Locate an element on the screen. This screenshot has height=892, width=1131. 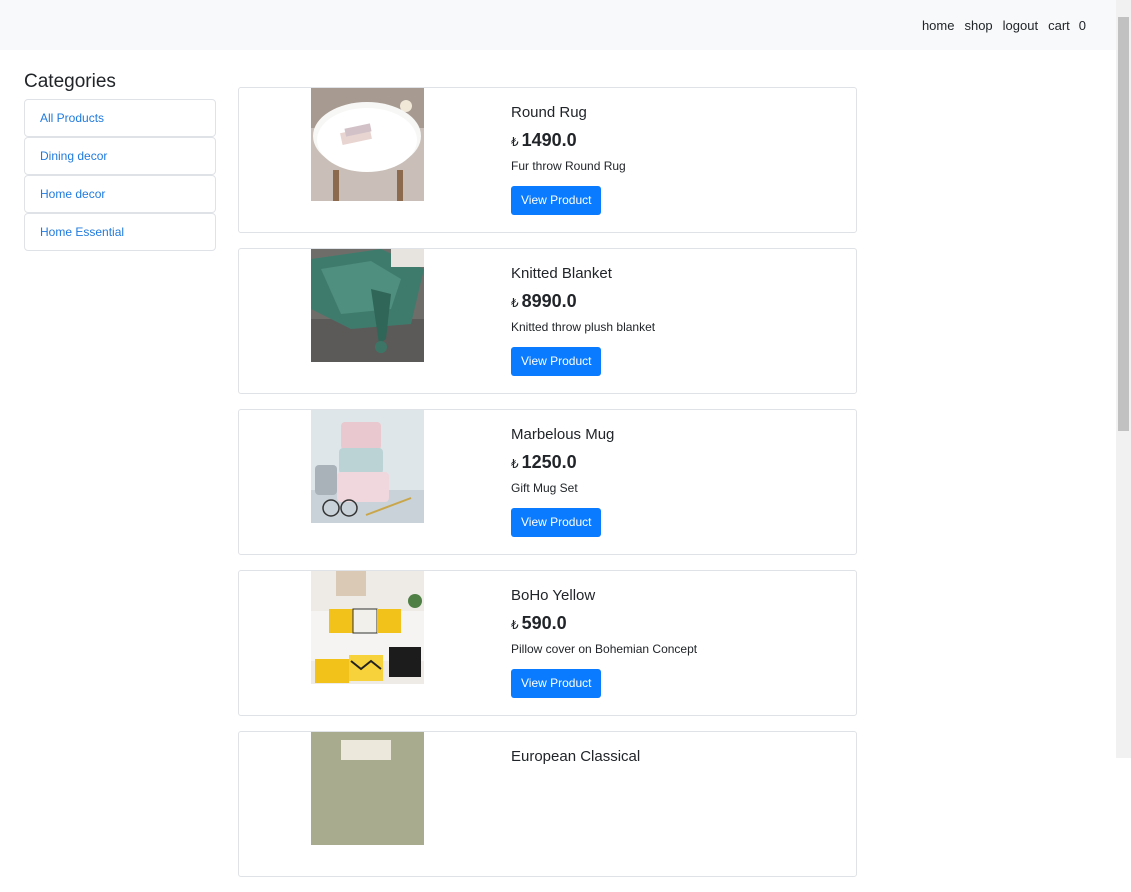
scrollbar-thumb is located at coordinates (1123, 224).